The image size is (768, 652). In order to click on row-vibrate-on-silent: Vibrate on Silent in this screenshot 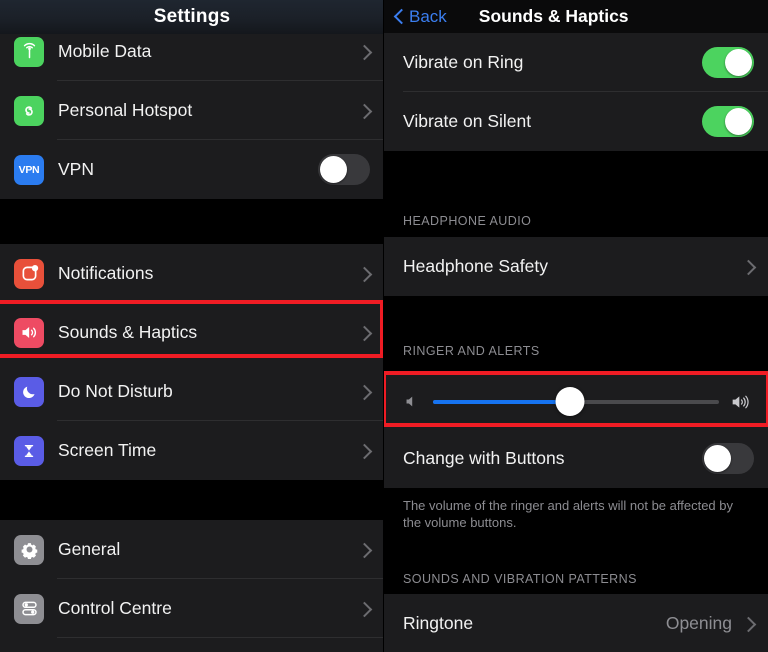, I will do `click(576, 121)`.